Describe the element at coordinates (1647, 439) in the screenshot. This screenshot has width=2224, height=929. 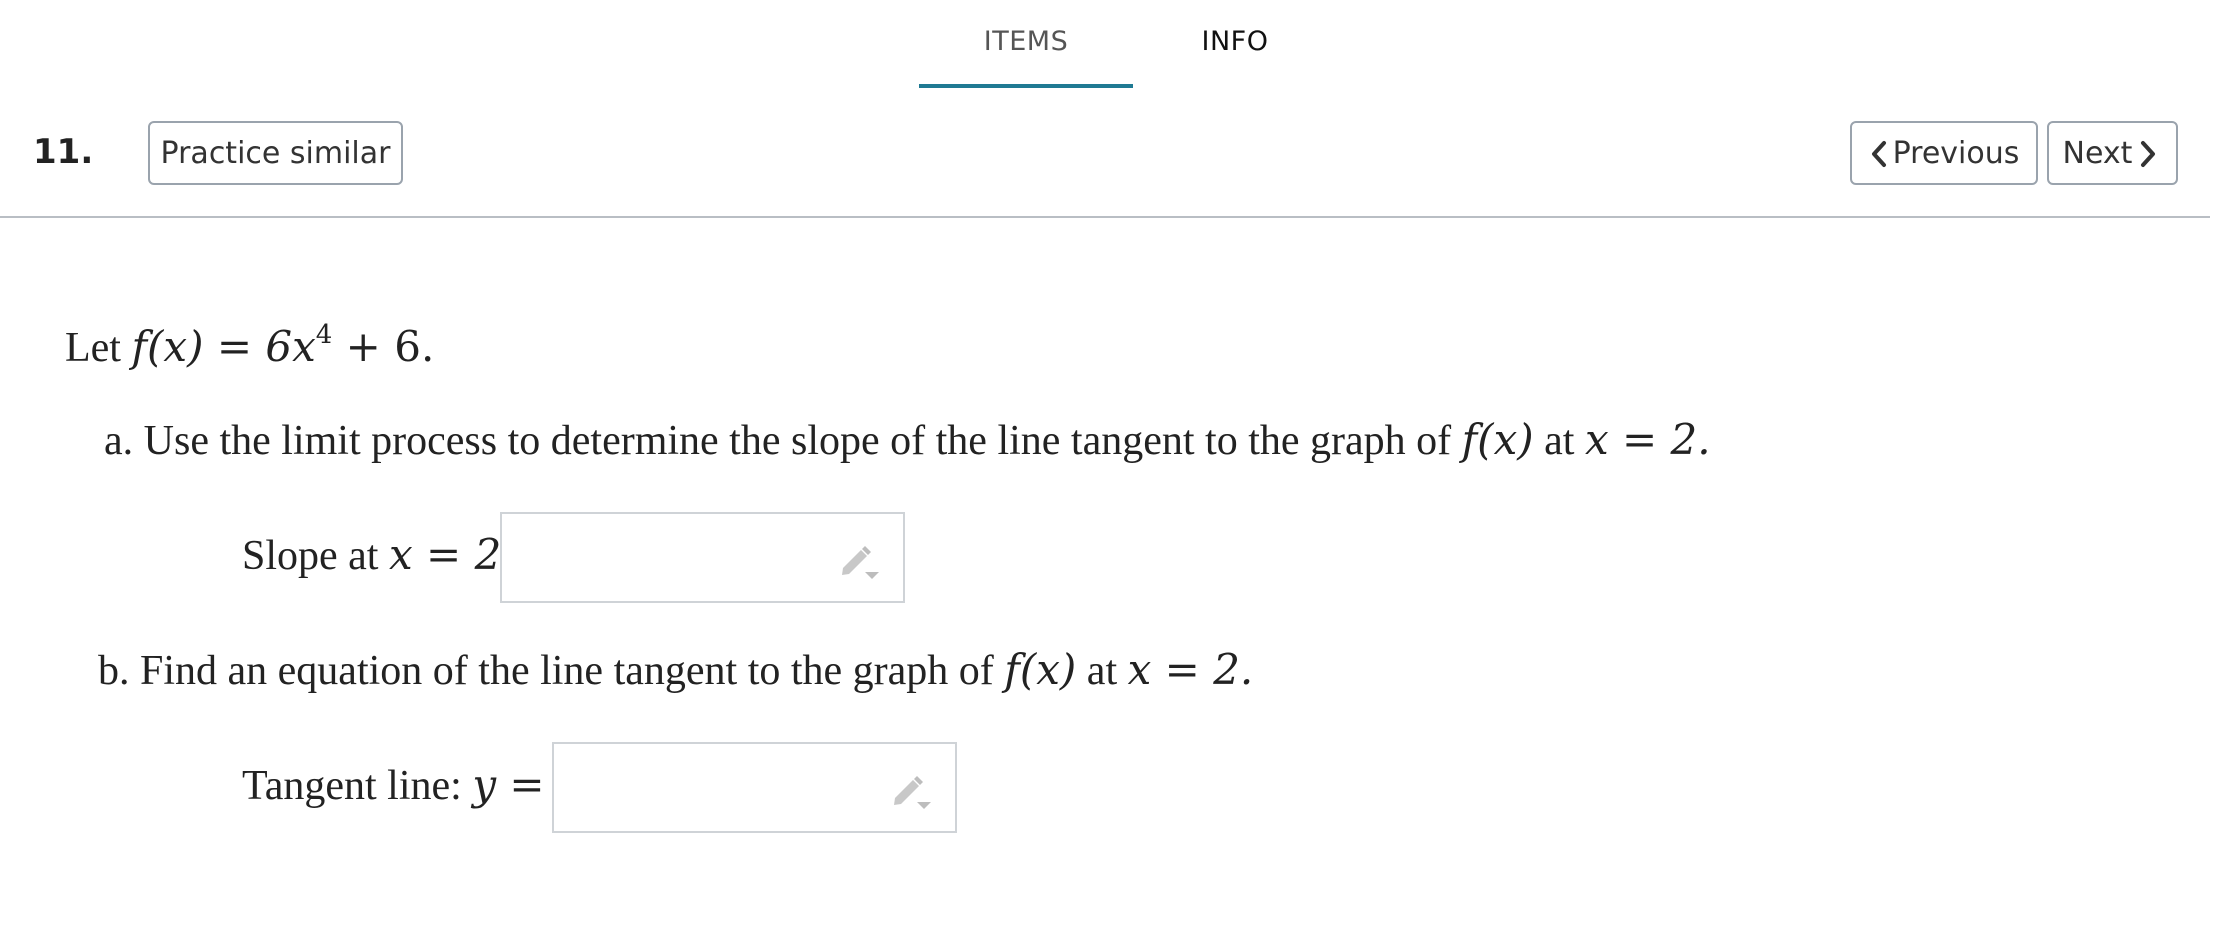
I see `part-a-x: x = 2.` at that location.